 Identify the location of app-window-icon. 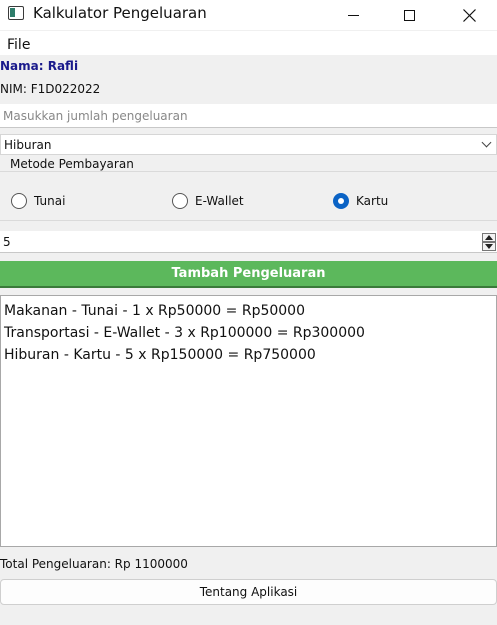
(16, 13).